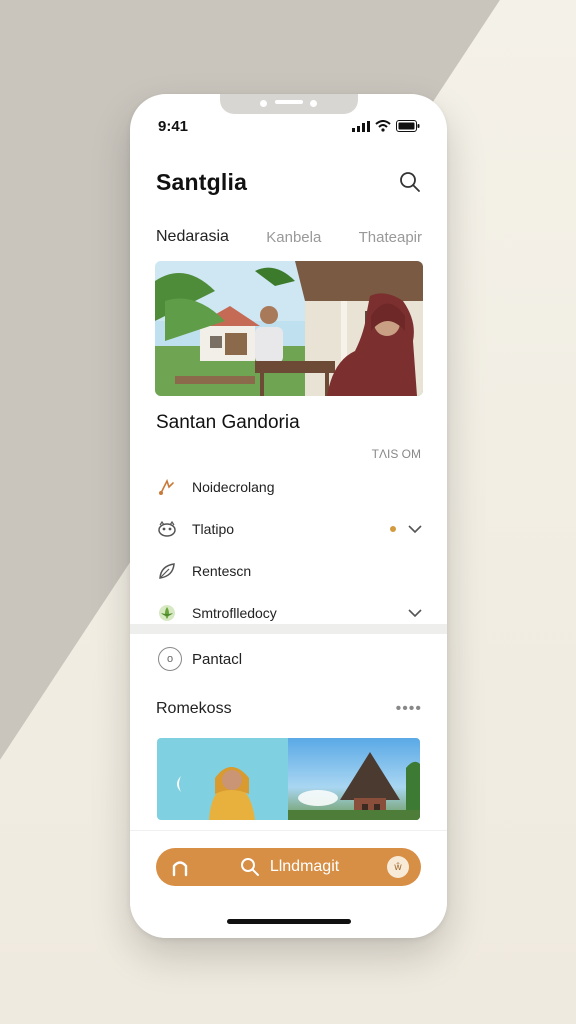 The height and width of the screenshot is (1024, 576). I want to click on notch, so click(289, 104).